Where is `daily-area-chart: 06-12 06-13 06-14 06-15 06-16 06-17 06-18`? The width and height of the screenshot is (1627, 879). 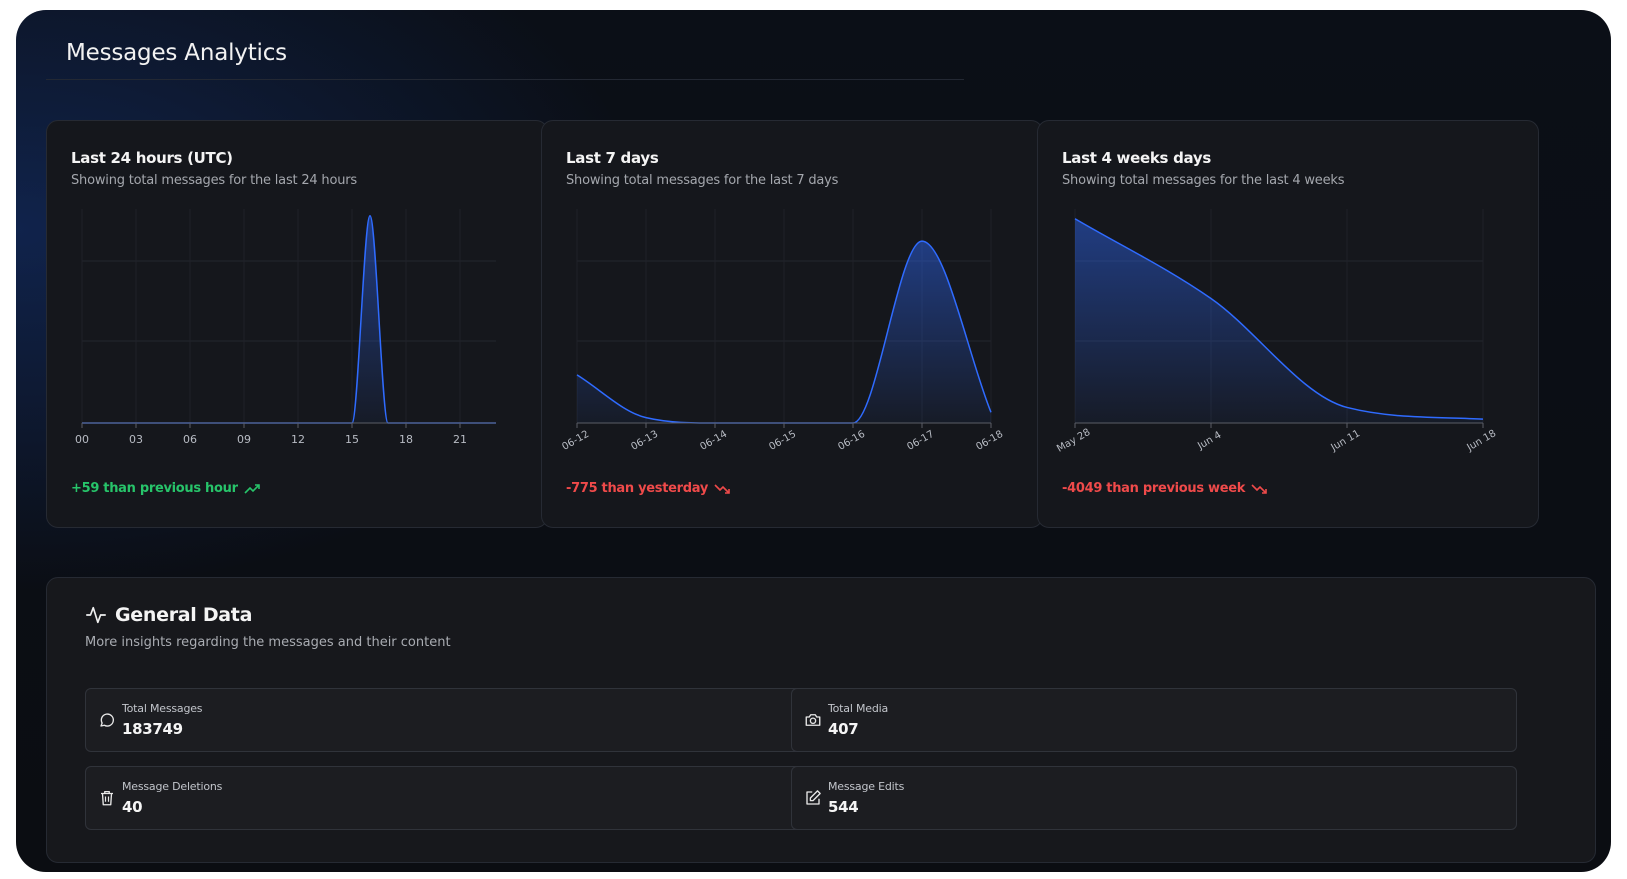
daily-area-chart: 06-12 06-13 06-14 06-15 06-16 06-17 06-18 is located at coordinates (782, 331).